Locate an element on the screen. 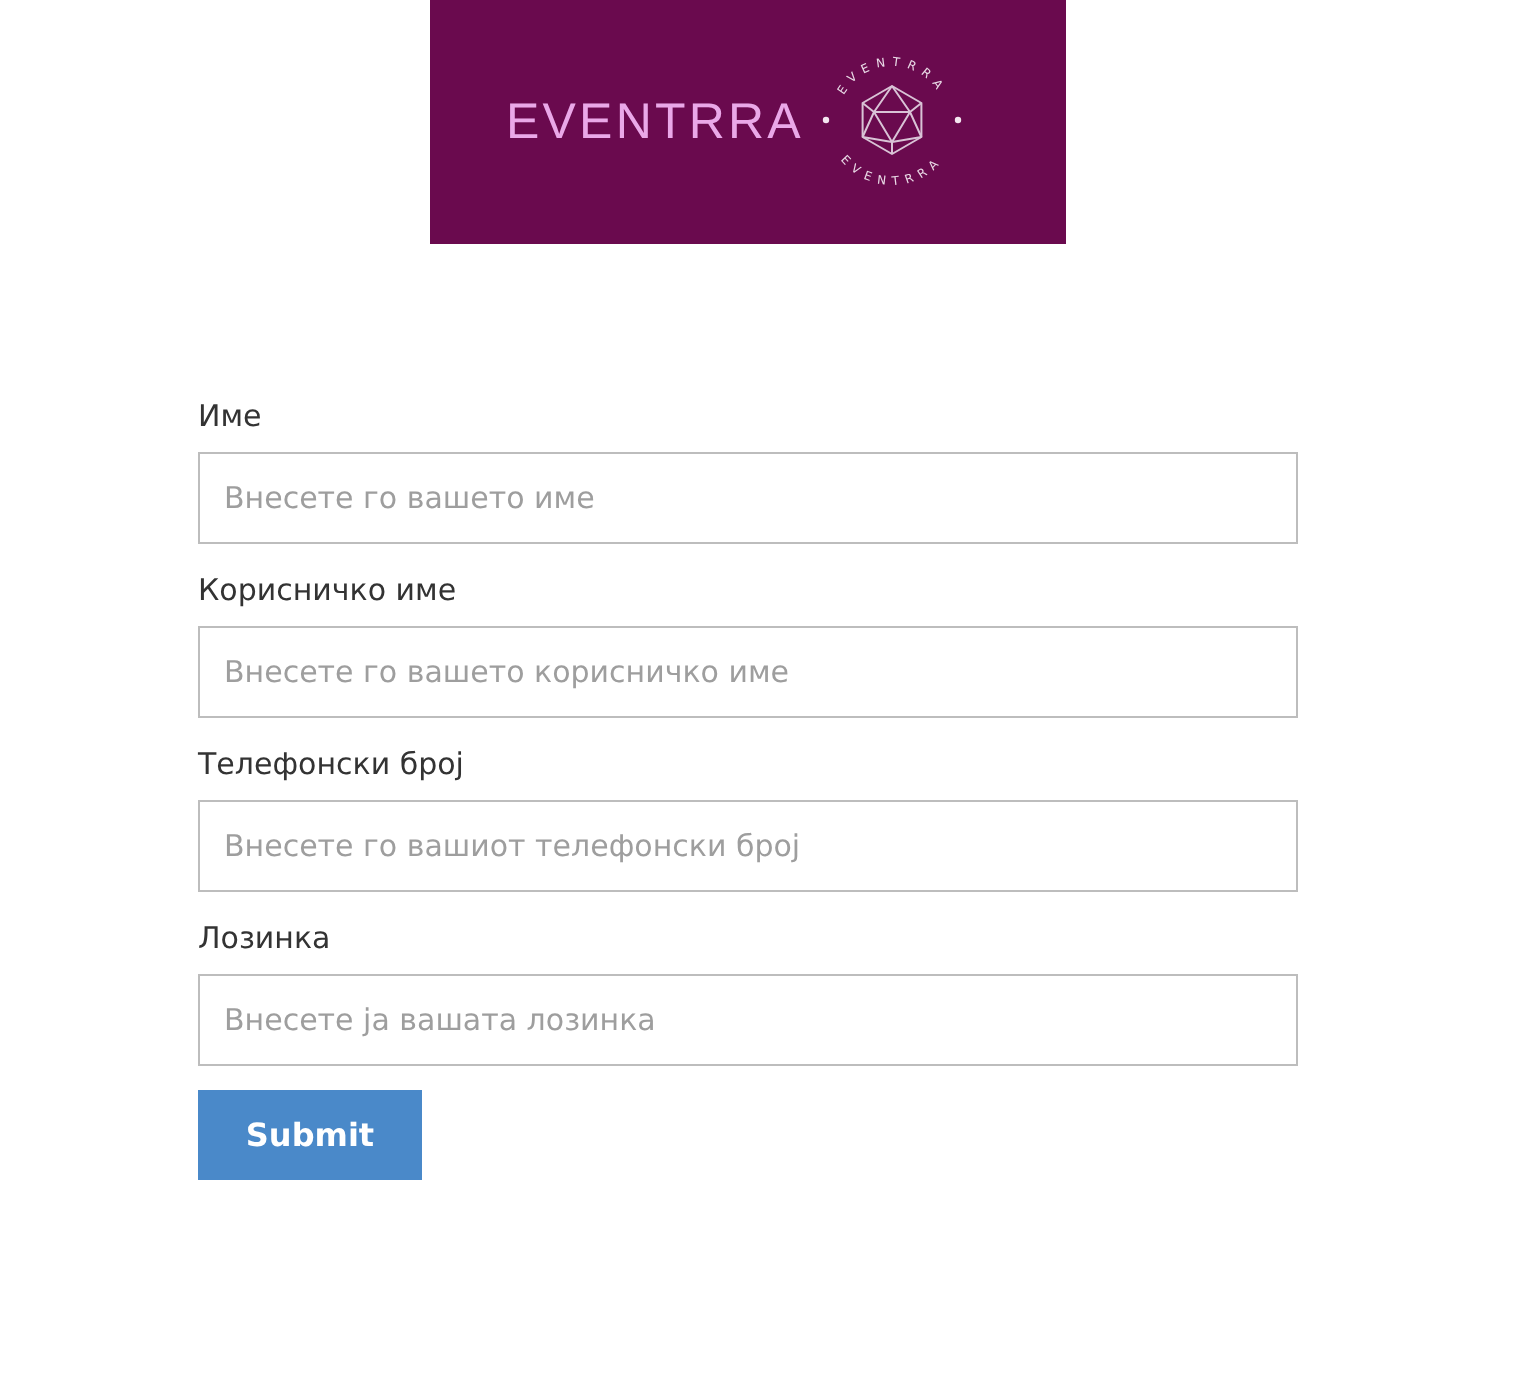 This screenshot has width=1538, height=1396. field-label: Лозинка is located at coordinates (264, 939).